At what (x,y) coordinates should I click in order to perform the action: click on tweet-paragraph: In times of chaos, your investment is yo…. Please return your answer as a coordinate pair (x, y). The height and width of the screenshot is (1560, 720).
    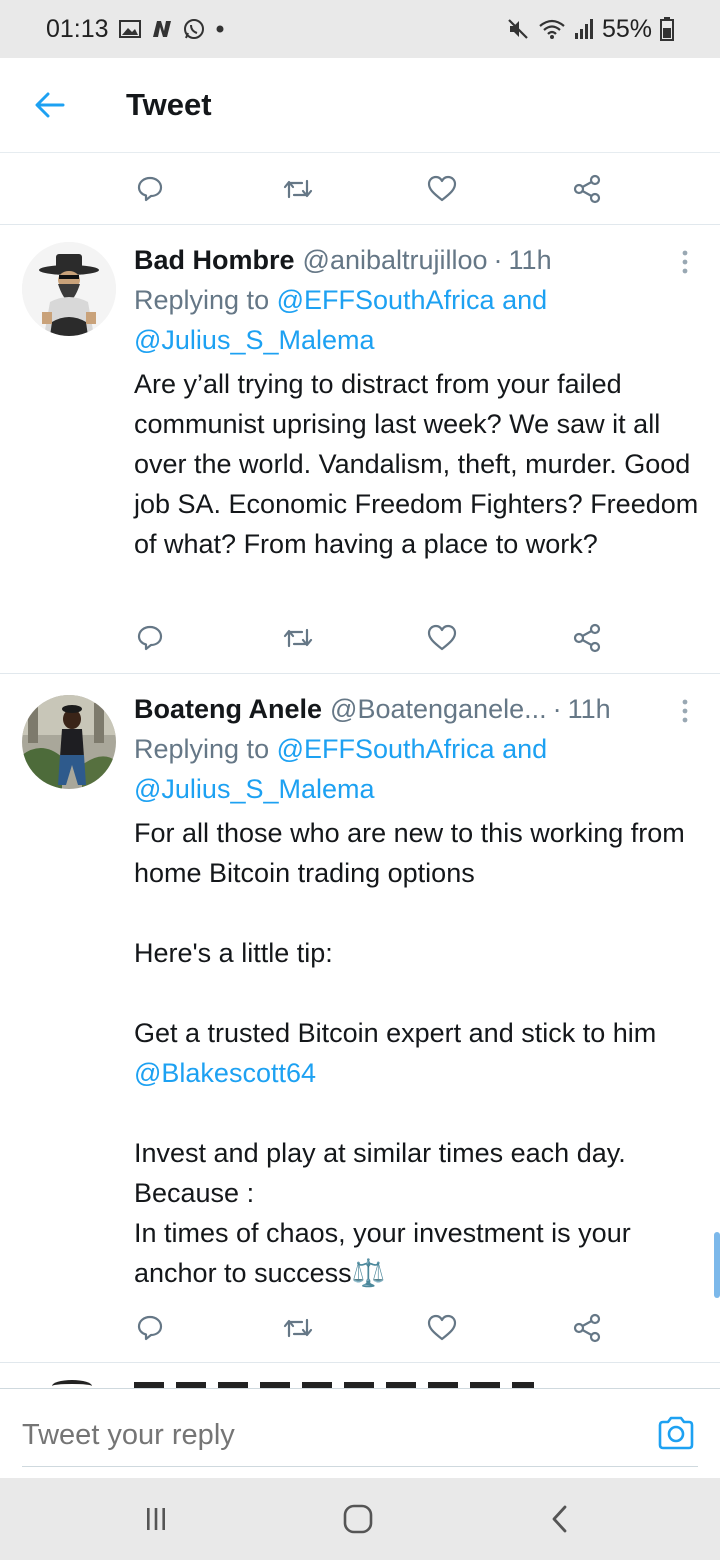
    Looking at the image, I should click on (417, 1253).